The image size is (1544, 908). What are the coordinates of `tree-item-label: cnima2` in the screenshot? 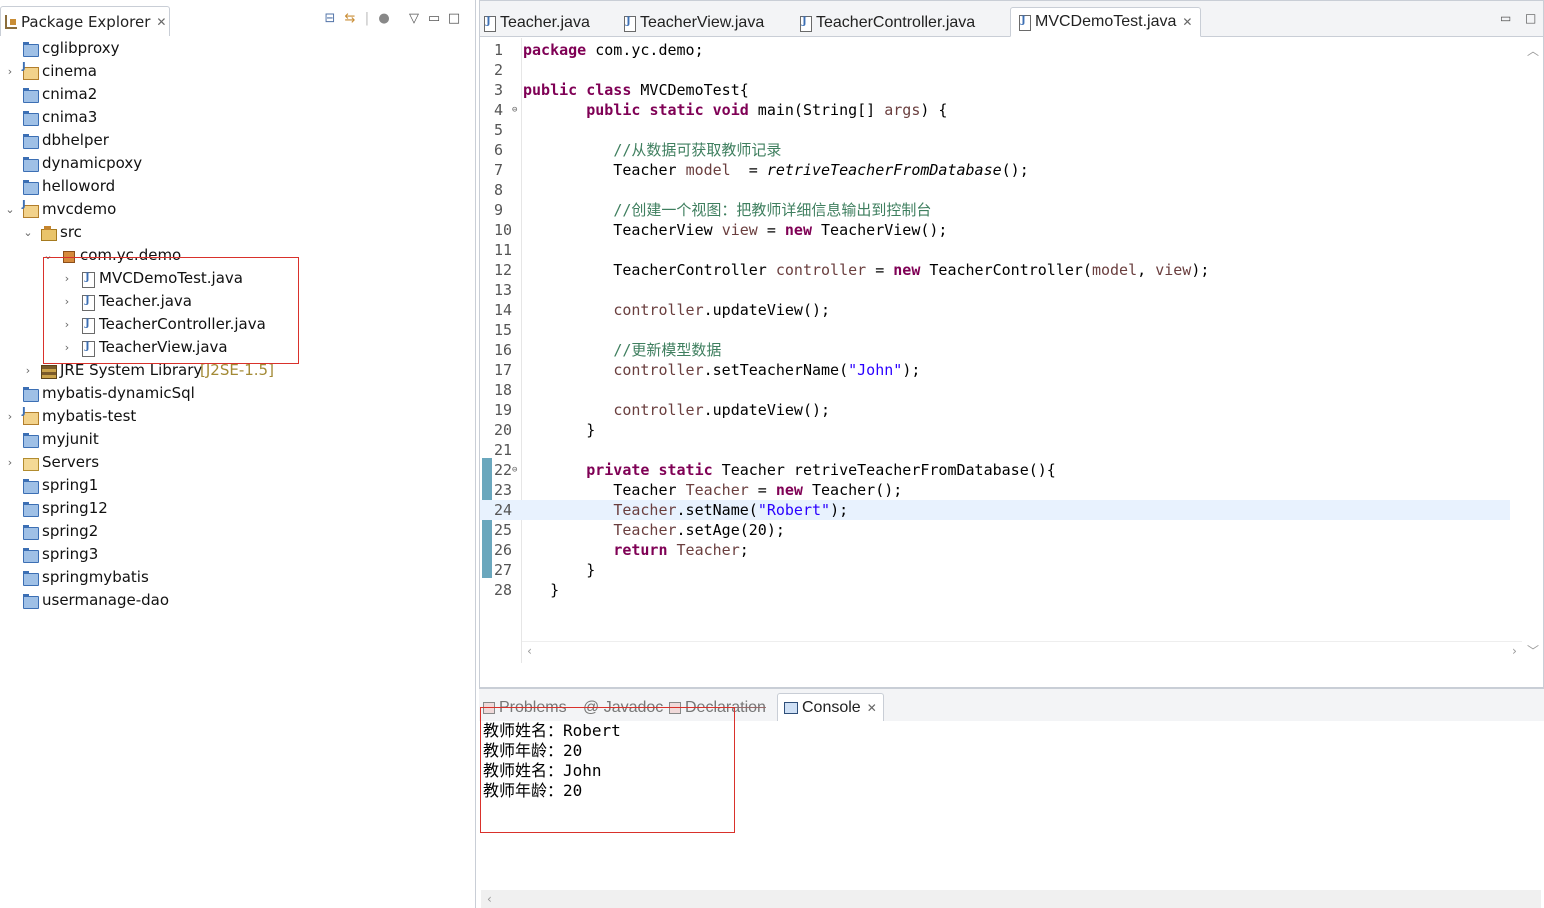 It's located at (70, 94).